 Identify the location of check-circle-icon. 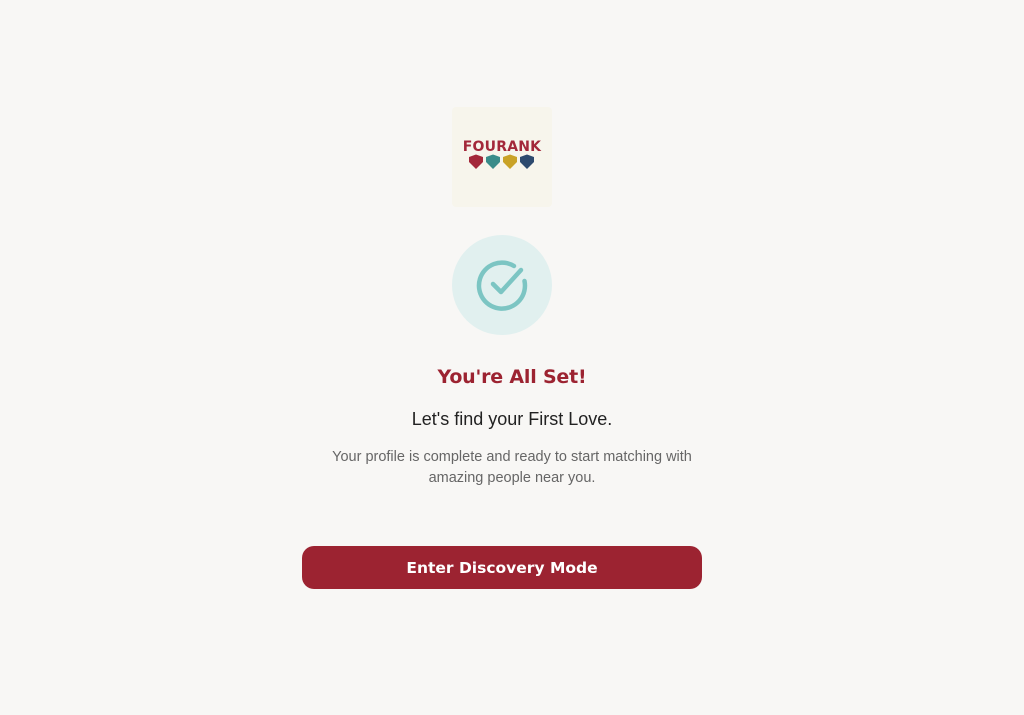
(502, 285).